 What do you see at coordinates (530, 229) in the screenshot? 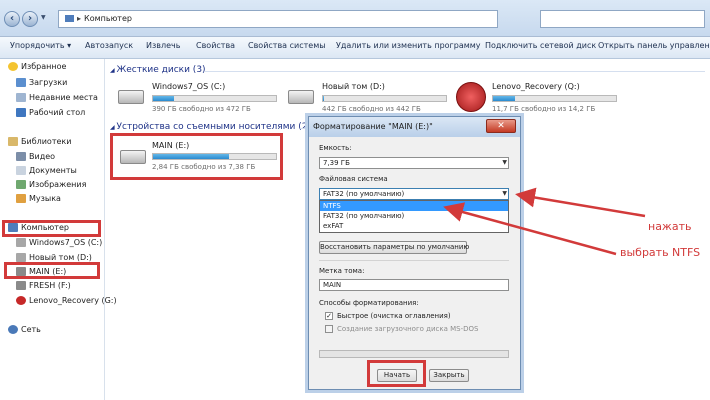
I see `arrow-to-ntfs` at bounding box center [530, 229].